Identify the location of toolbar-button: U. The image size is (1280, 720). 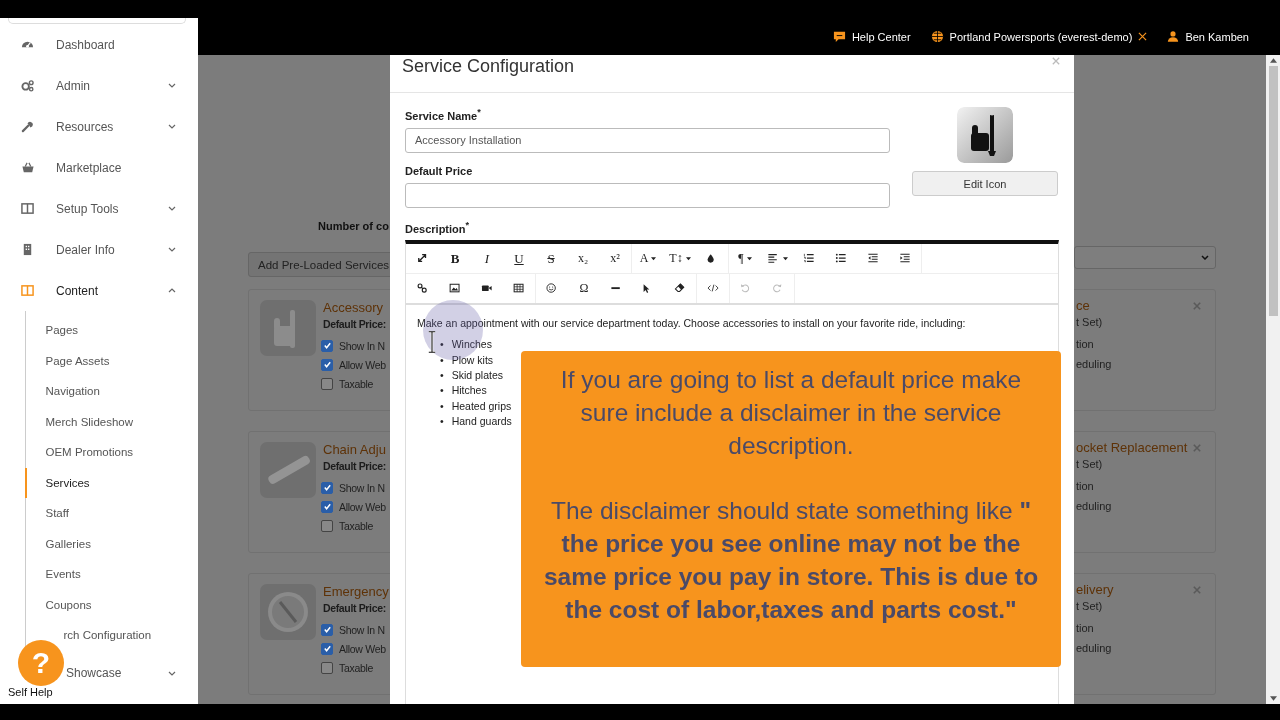
(519, 259).